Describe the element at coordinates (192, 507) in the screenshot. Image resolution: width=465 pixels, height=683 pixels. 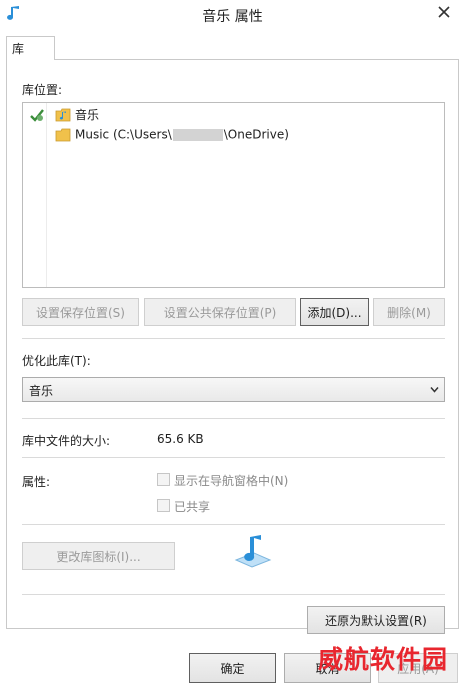
I see `shared-label: 已共享` at that location.